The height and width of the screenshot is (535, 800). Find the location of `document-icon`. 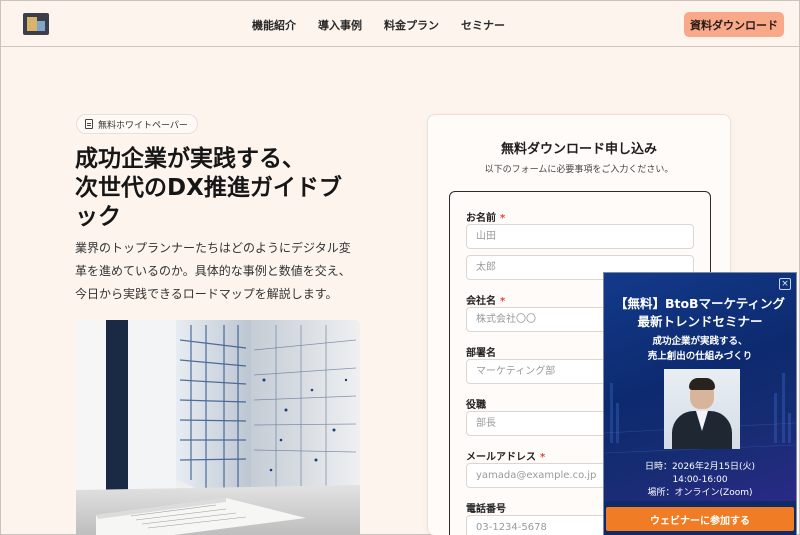

document-icon is located at coordinates (89, 124).